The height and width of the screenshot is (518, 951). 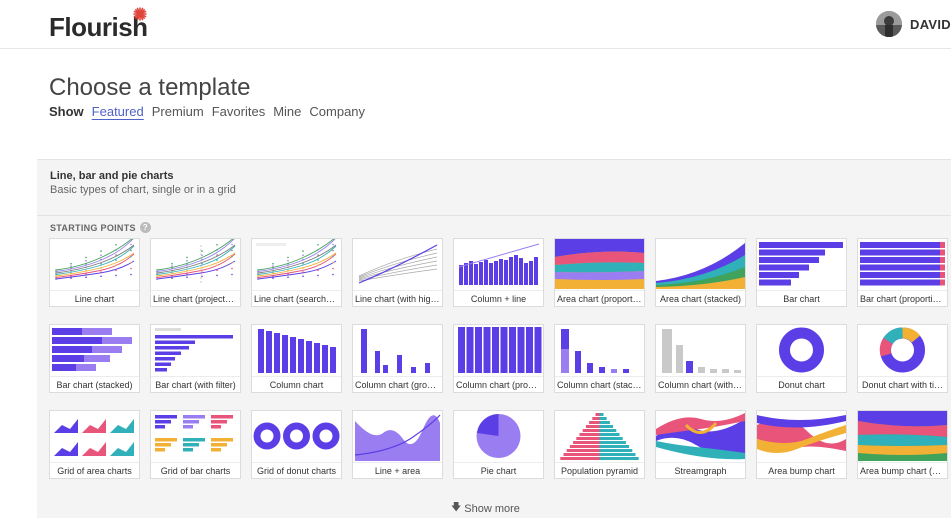 What do you see at coordinates (397, 470) in the screenshot?
I see `template-card-label: Line + area` at bounding box center [397, 470].